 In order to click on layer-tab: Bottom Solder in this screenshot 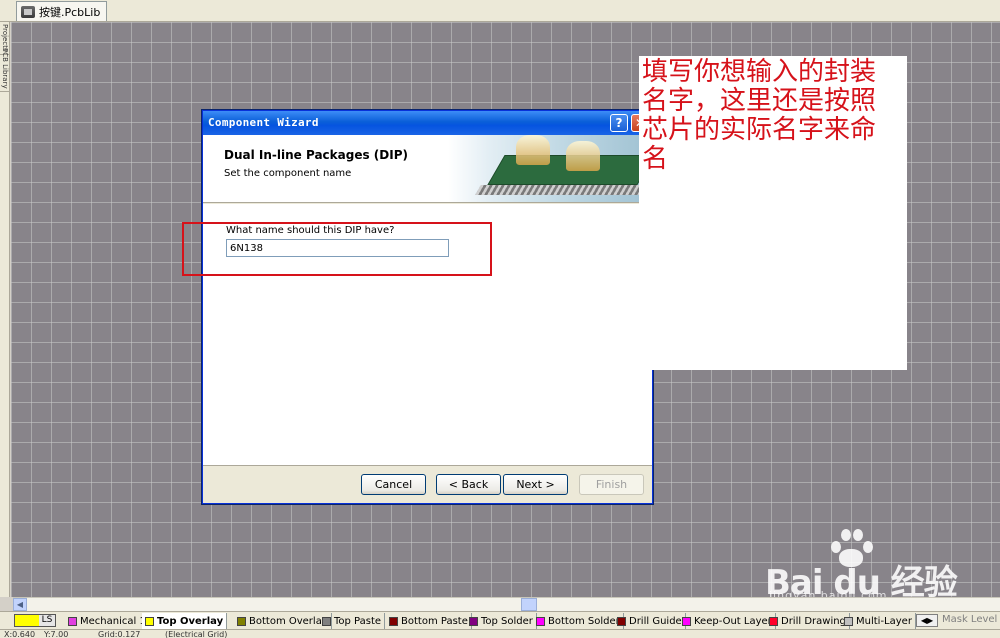, I will do `click(578, 621)`.